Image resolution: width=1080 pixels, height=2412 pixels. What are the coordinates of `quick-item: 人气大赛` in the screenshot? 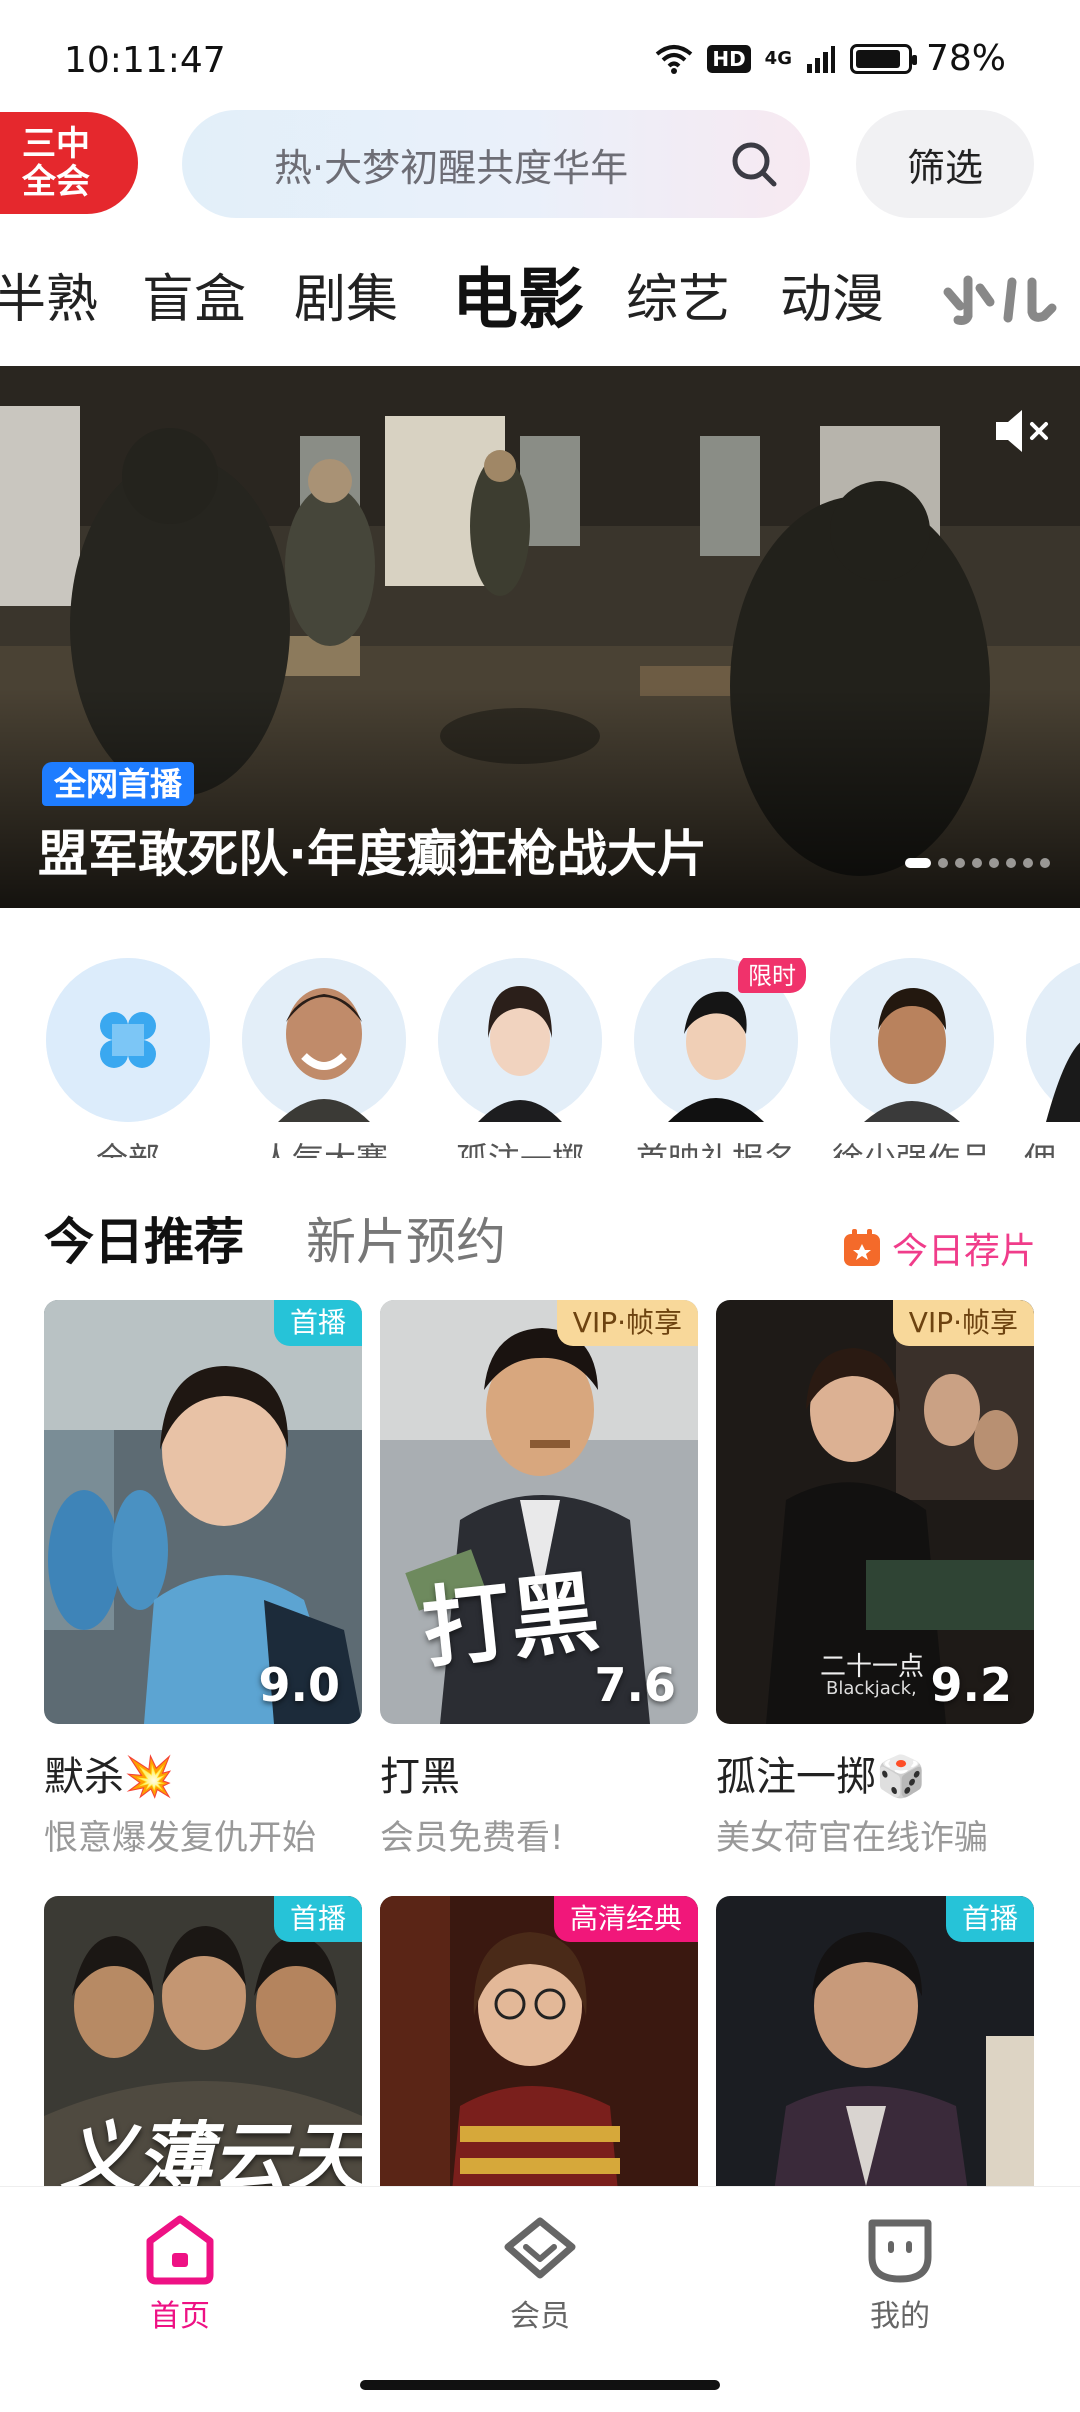 It's located at (324, 1058).